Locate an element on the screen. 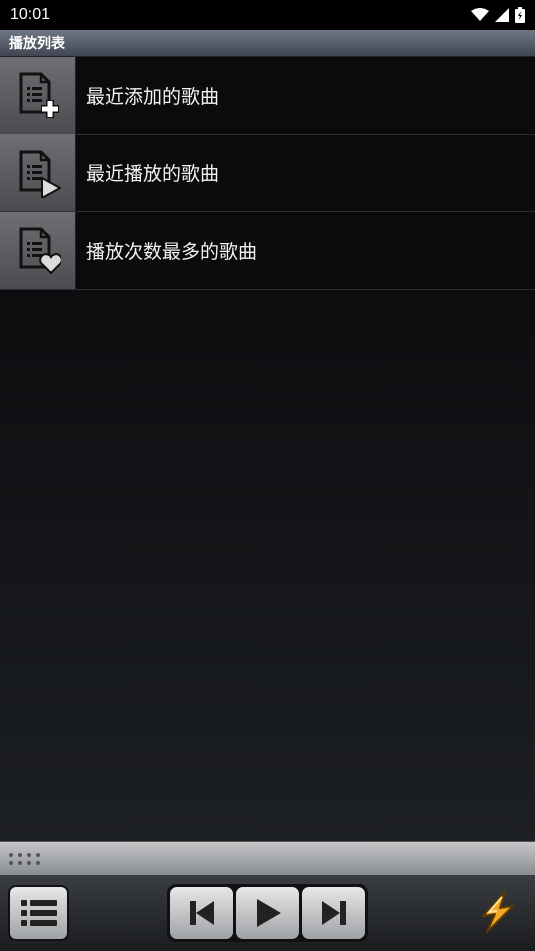 This screenshot has height=951, width=535. grip-dots-icon is located at coordinates (24, 858).